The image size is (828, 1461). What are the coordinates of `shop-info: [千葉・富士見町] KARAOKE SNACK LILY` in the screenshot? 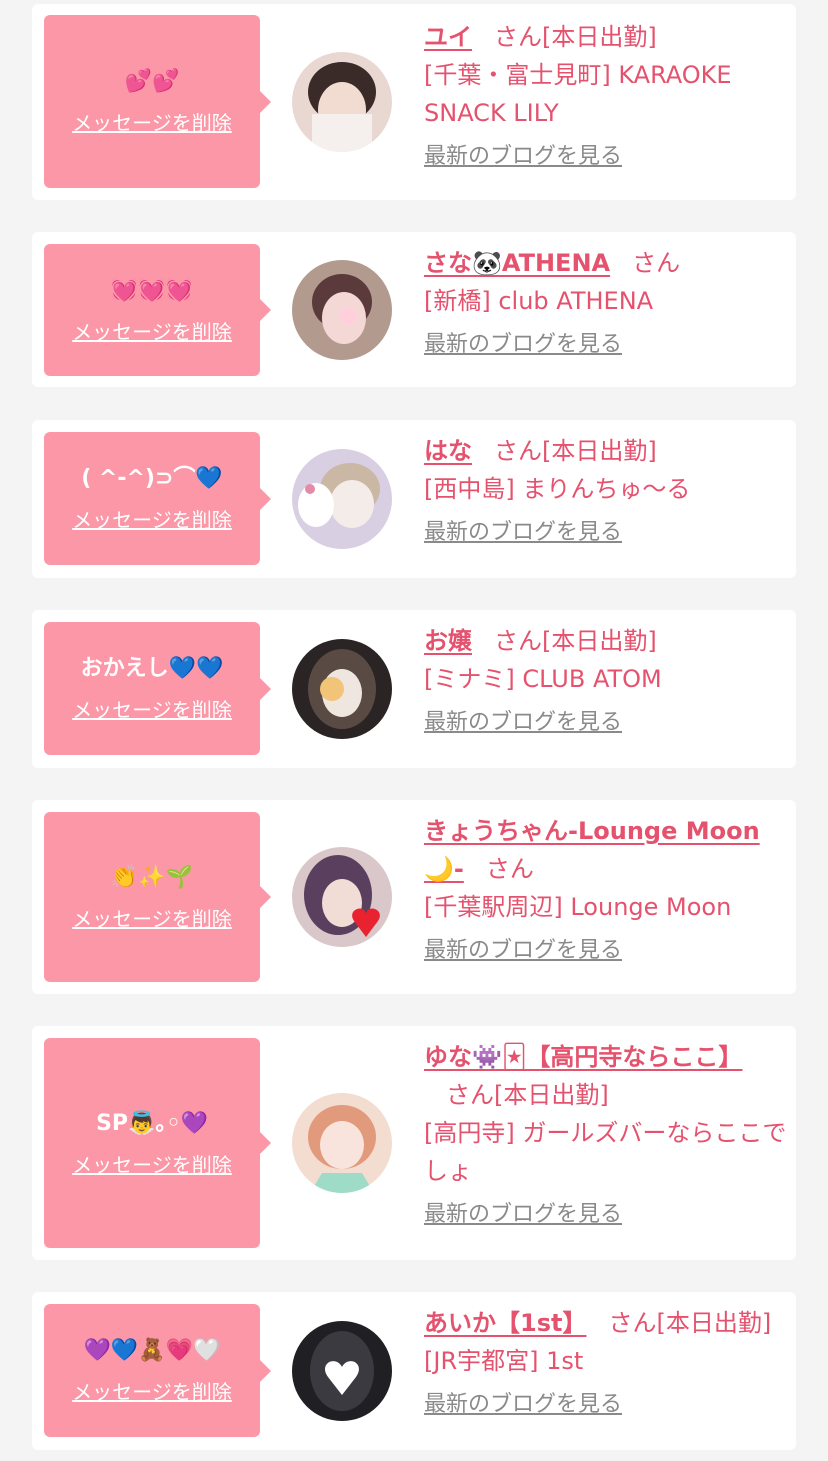 It's located at (578, 94).